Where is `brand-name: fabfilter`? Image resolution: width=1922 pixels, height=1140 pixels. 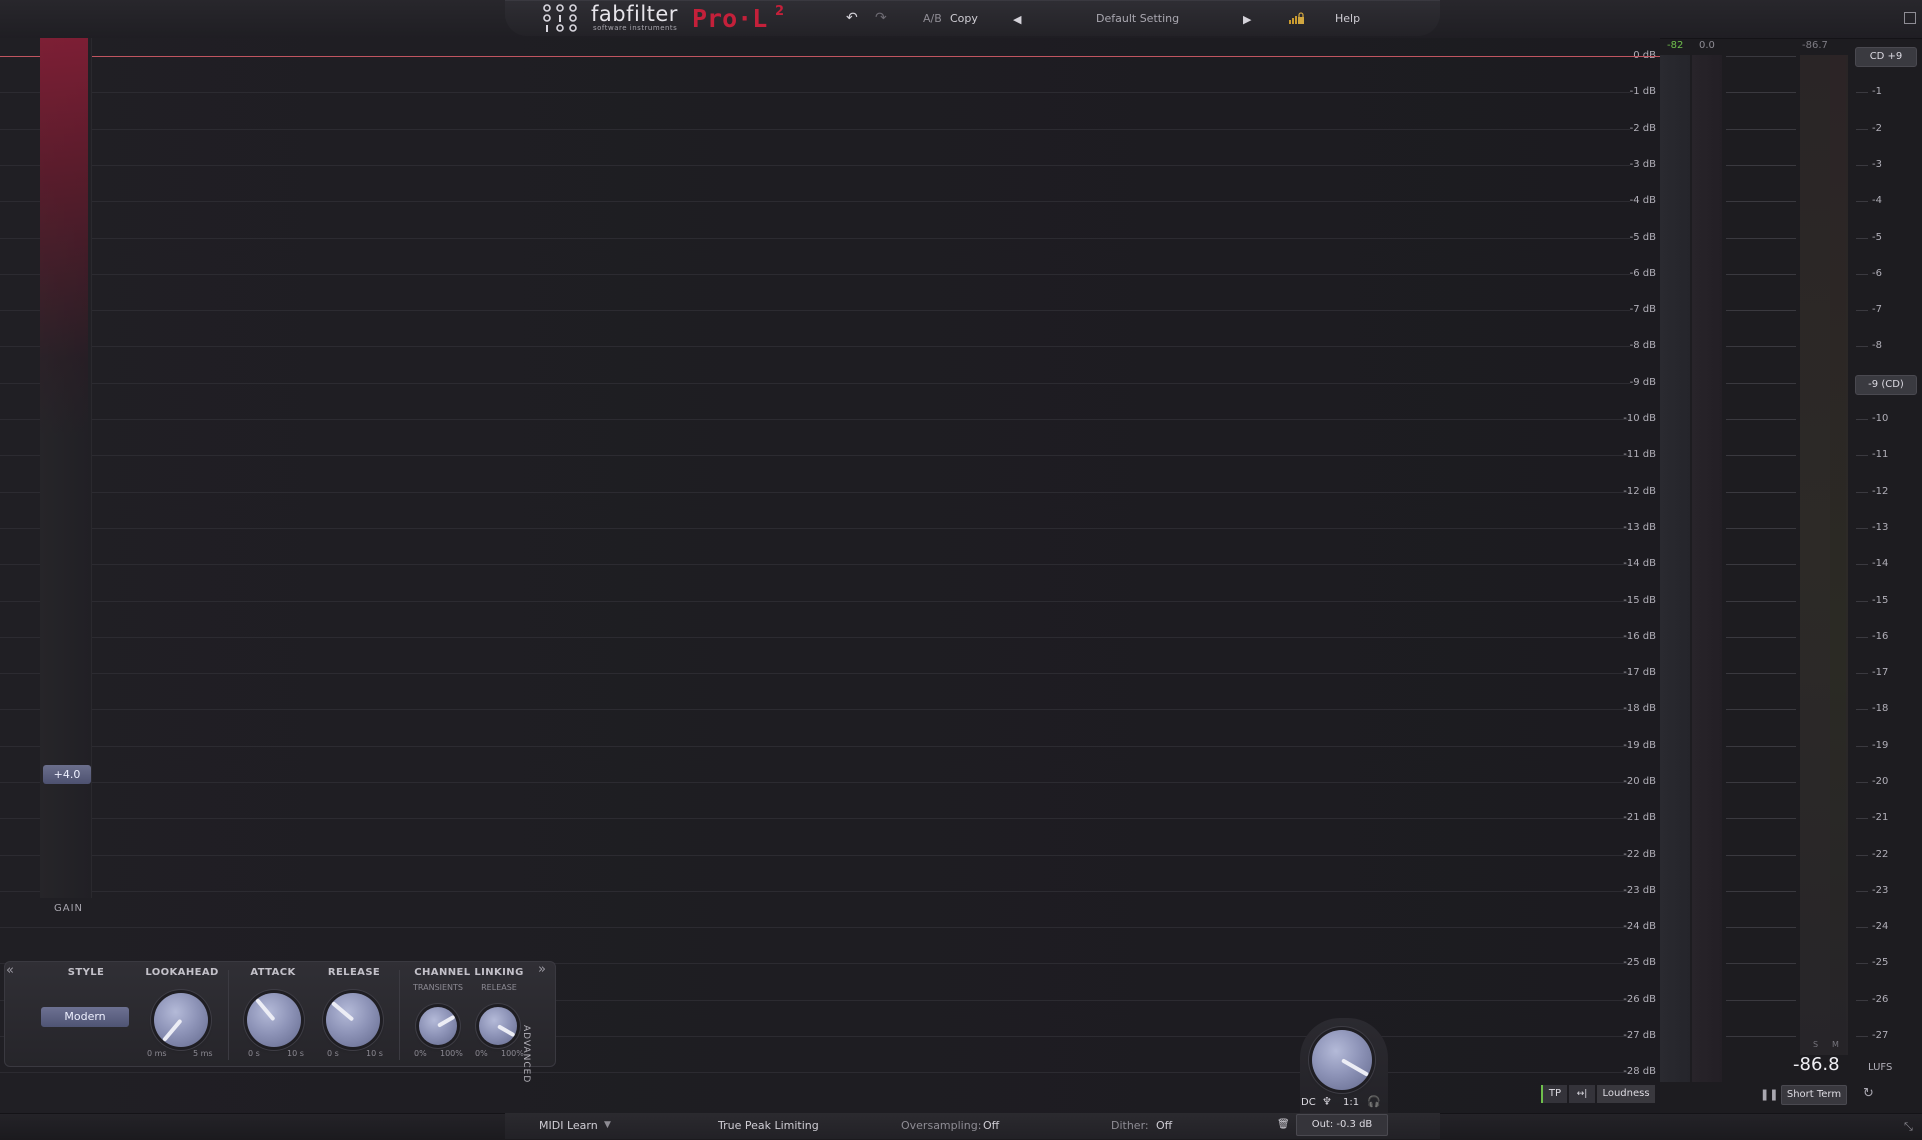
brand-name: fabfilter is located at coordinates (634, 14).